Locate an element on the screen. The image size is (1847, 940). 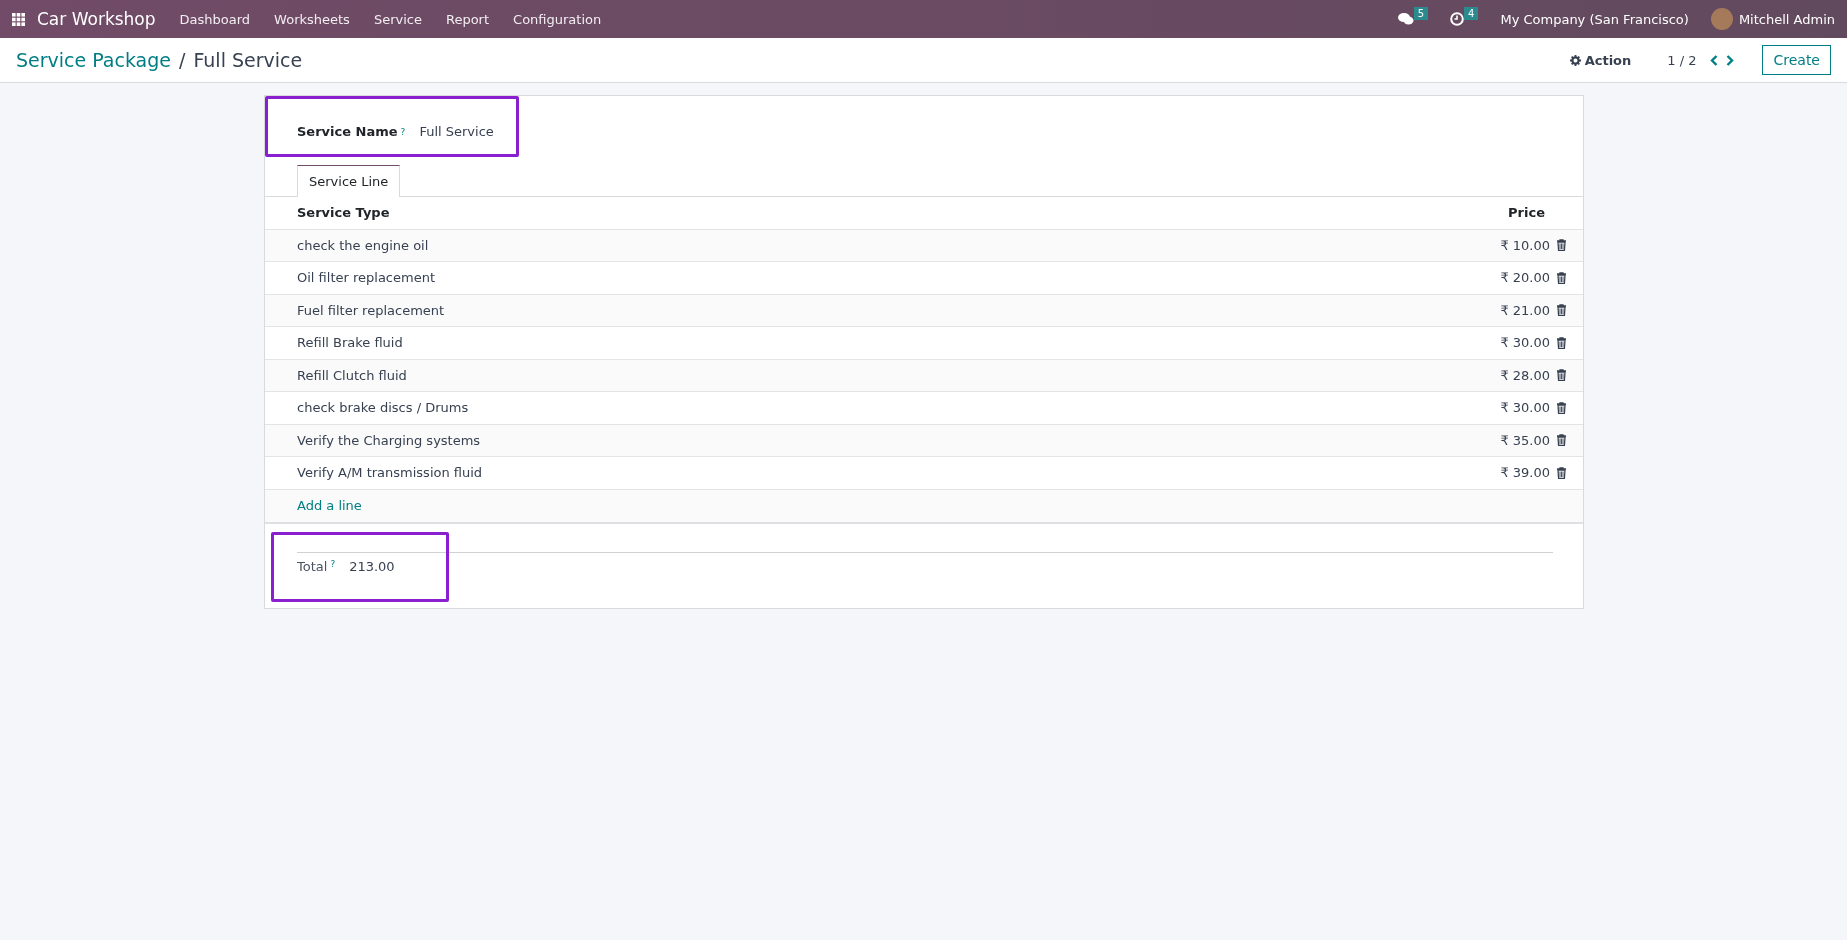
pager-value: 1 / 2 is located at coordinates (1682, 60).